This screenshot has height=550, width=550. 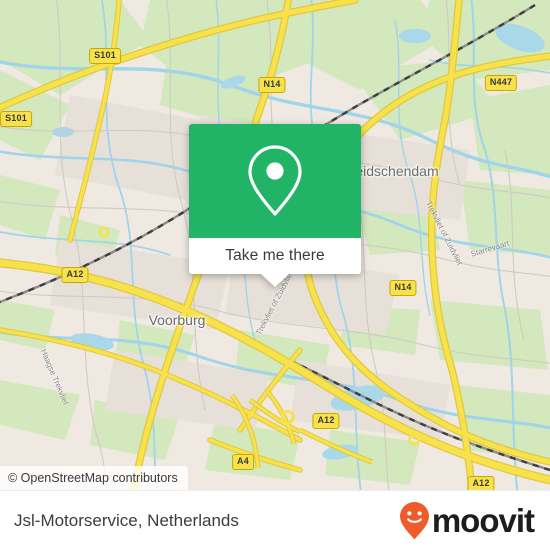 What do you see at coordinates (397, 171) in the screenshot?
I see `map-place-label-leidschendam: eidschendam` at bounding box center [397, 171].